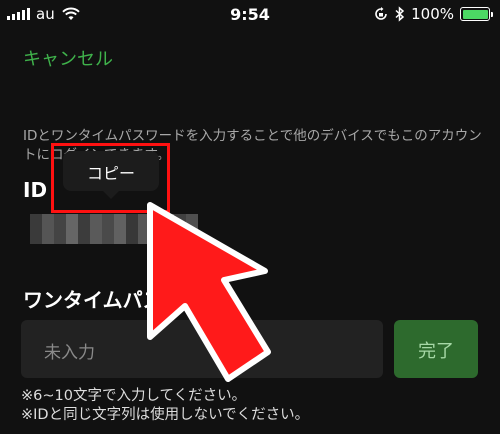 The height and width of the screenshot is (434, 500). What do you see at coordinates (250, 15) in the screenshot?
I see `status-bar: au 9:54 100%` at bounding box center [250, 15].